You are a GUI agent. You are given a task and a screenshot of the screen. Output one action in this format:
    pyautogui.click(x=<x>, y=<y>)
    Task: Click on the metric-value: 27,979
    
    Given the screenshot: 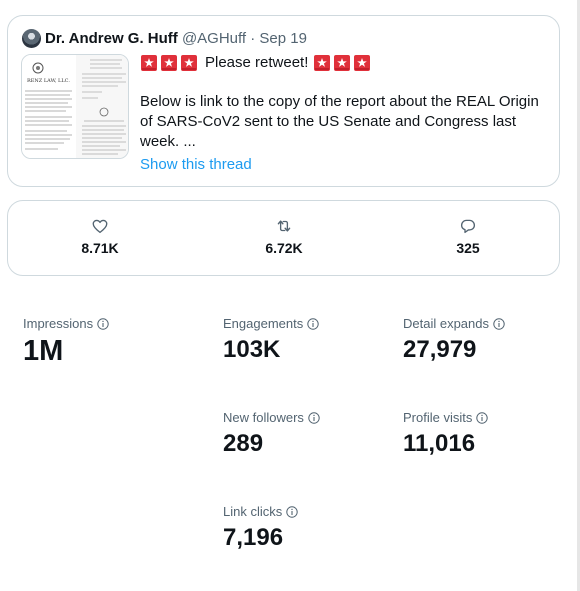 What is the action you would take?
    pyautogui.click(x=440, y=349)
    